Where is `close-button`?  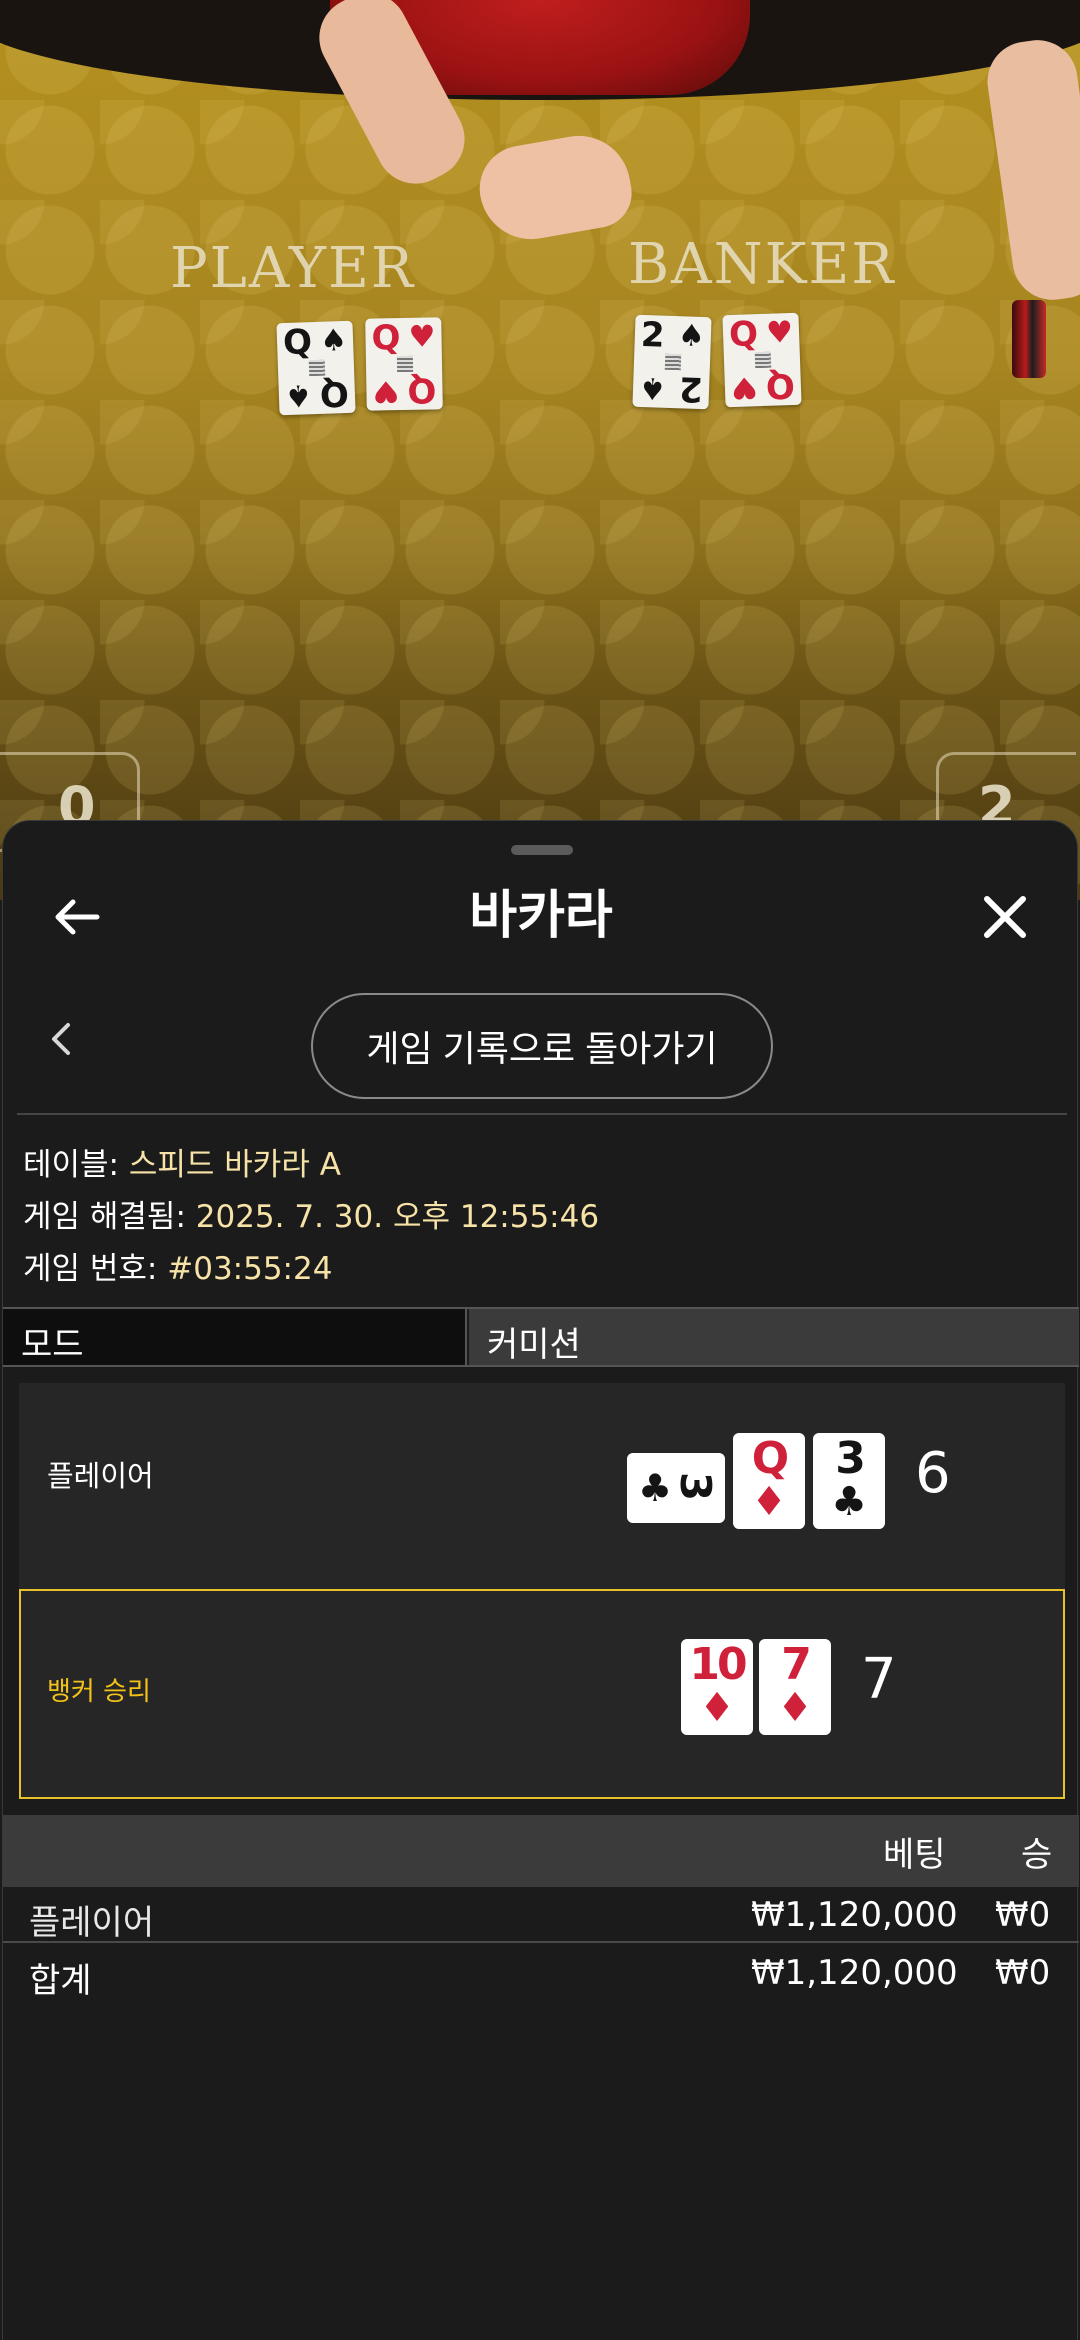 close-button is located at coordinates (1005, 917).